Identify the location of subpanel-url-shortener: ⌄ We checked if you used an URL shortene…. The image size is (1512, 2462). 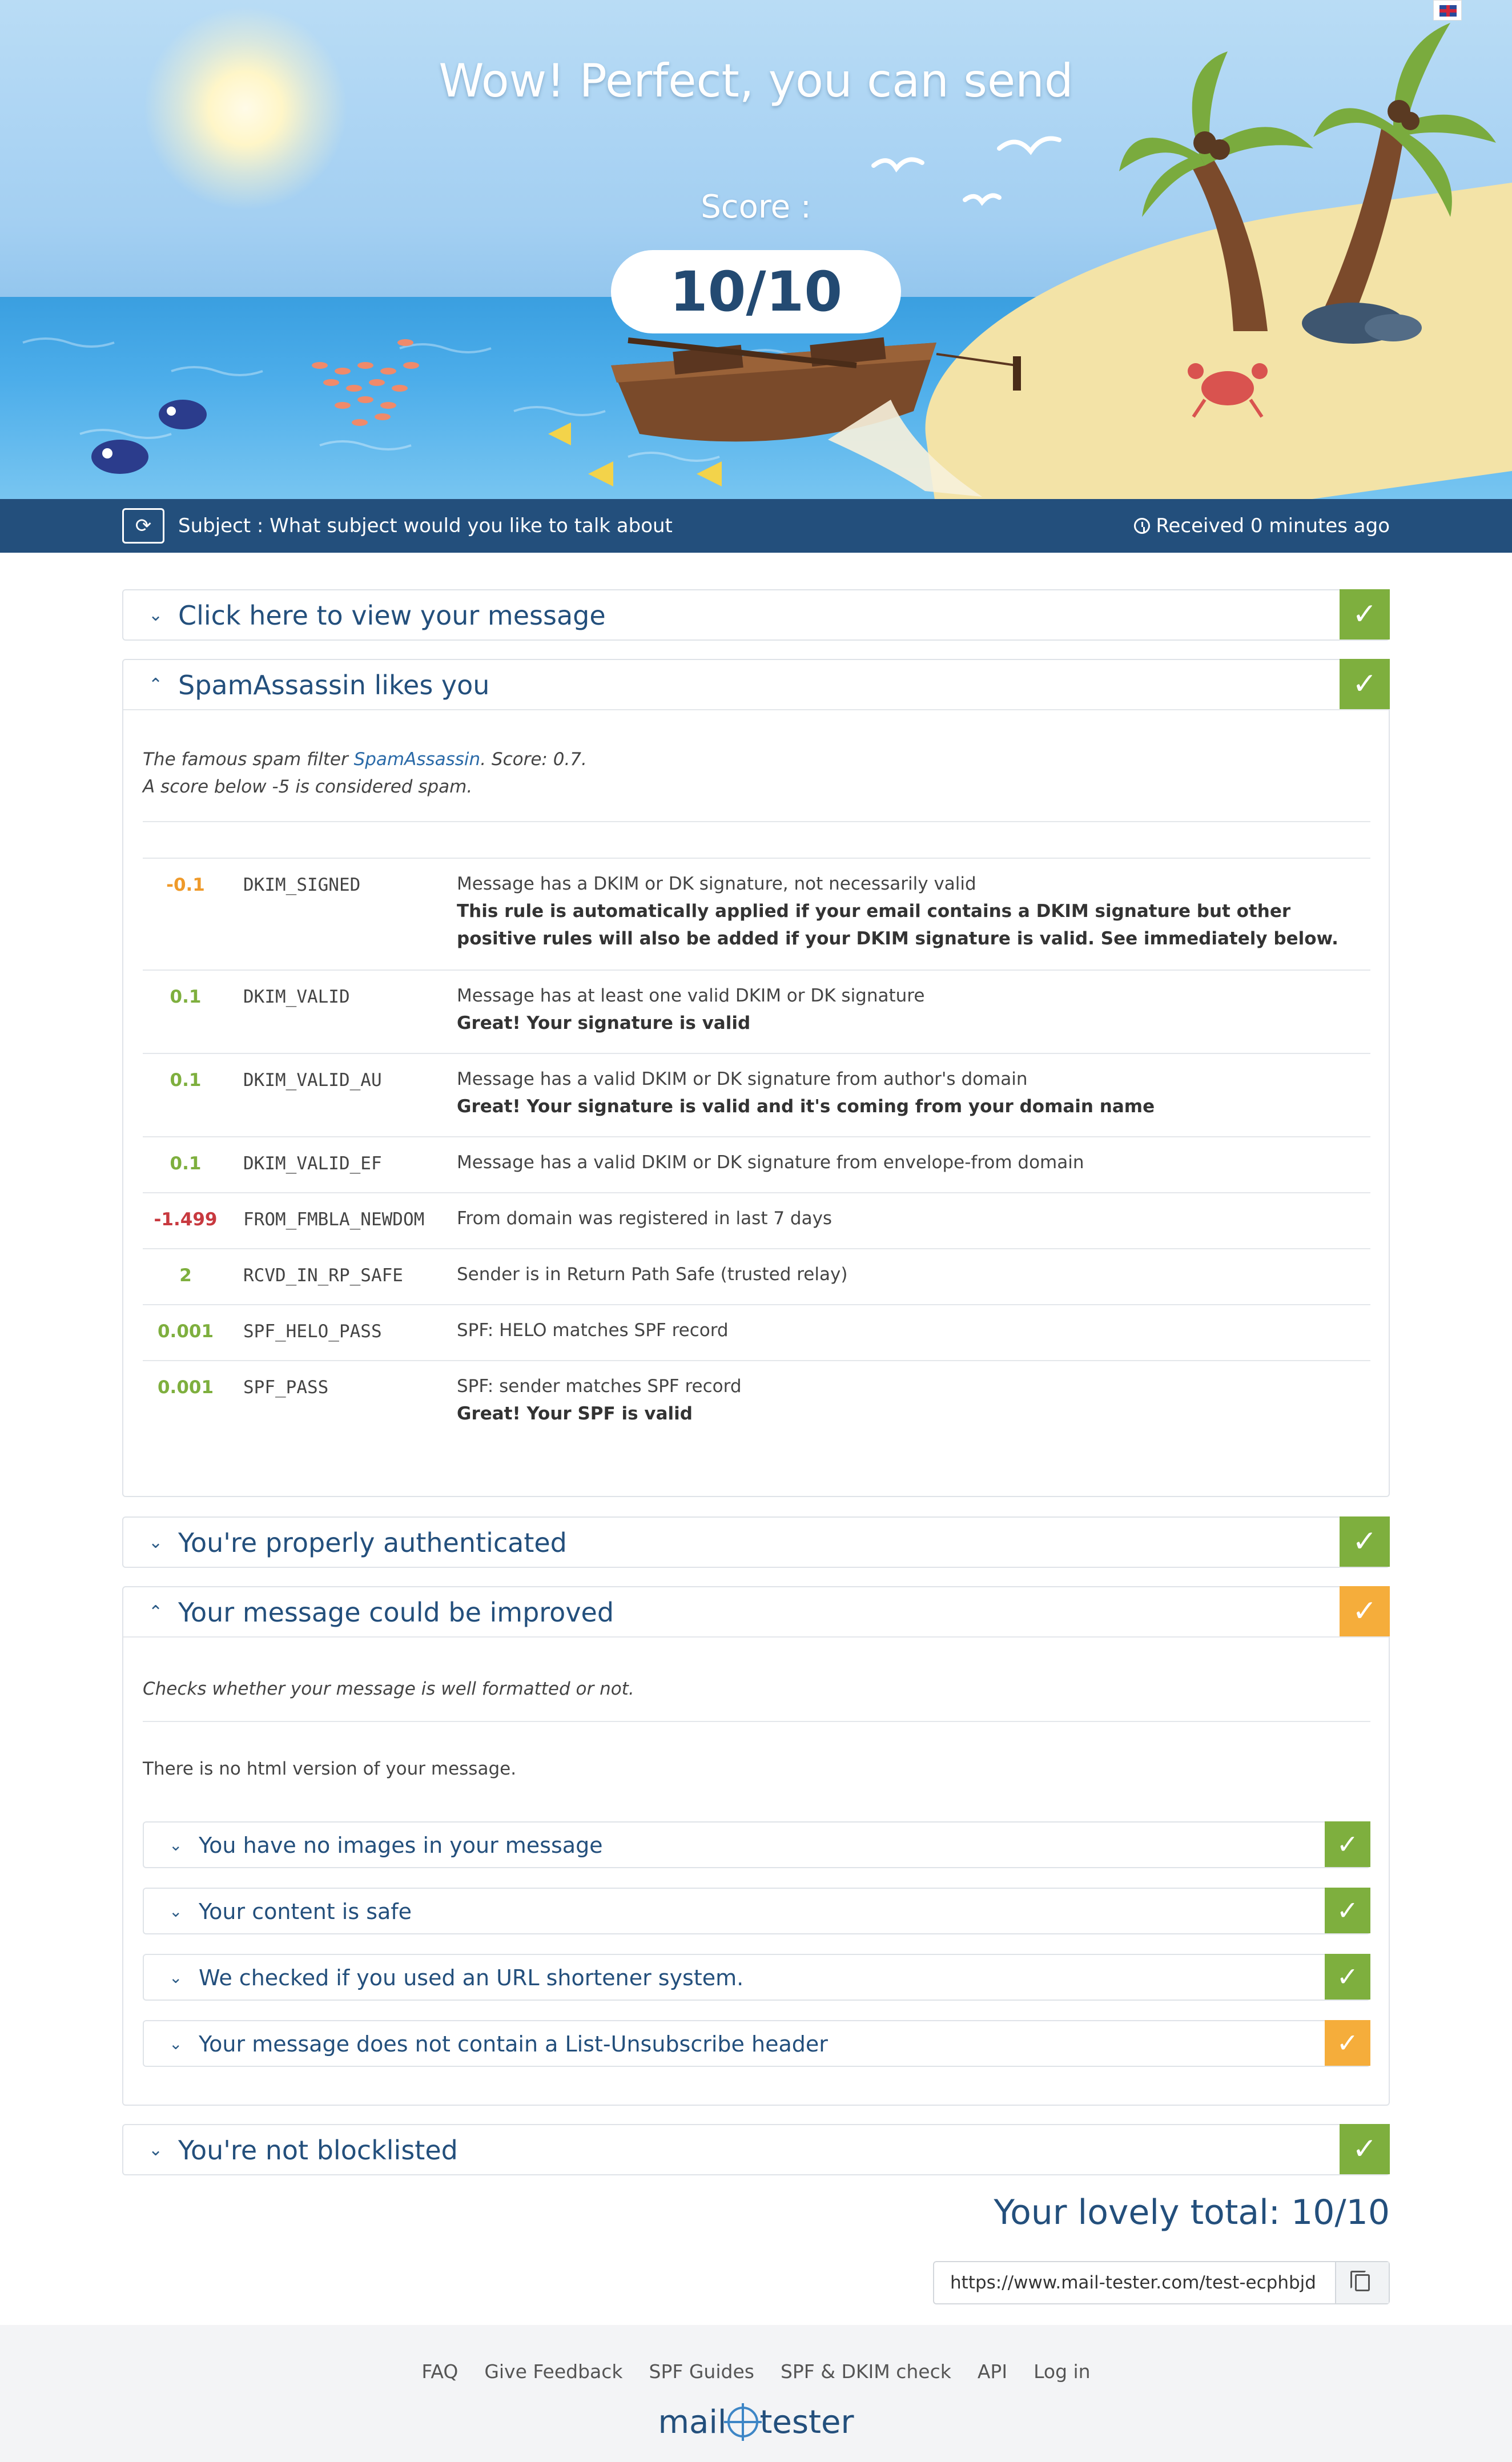
(756, 1978).